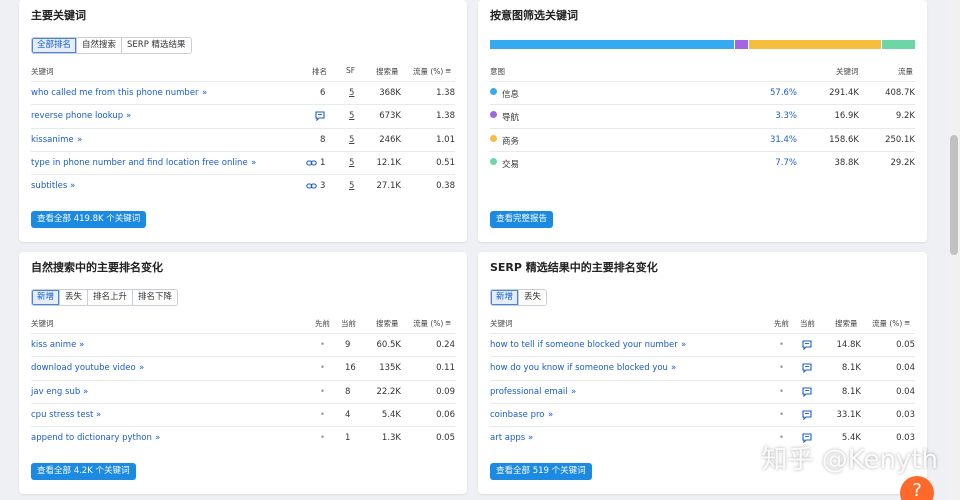 The height and width of the screenshot is (500, 960). I want to click on intent-percent: 31.4%, so click(783, 140).